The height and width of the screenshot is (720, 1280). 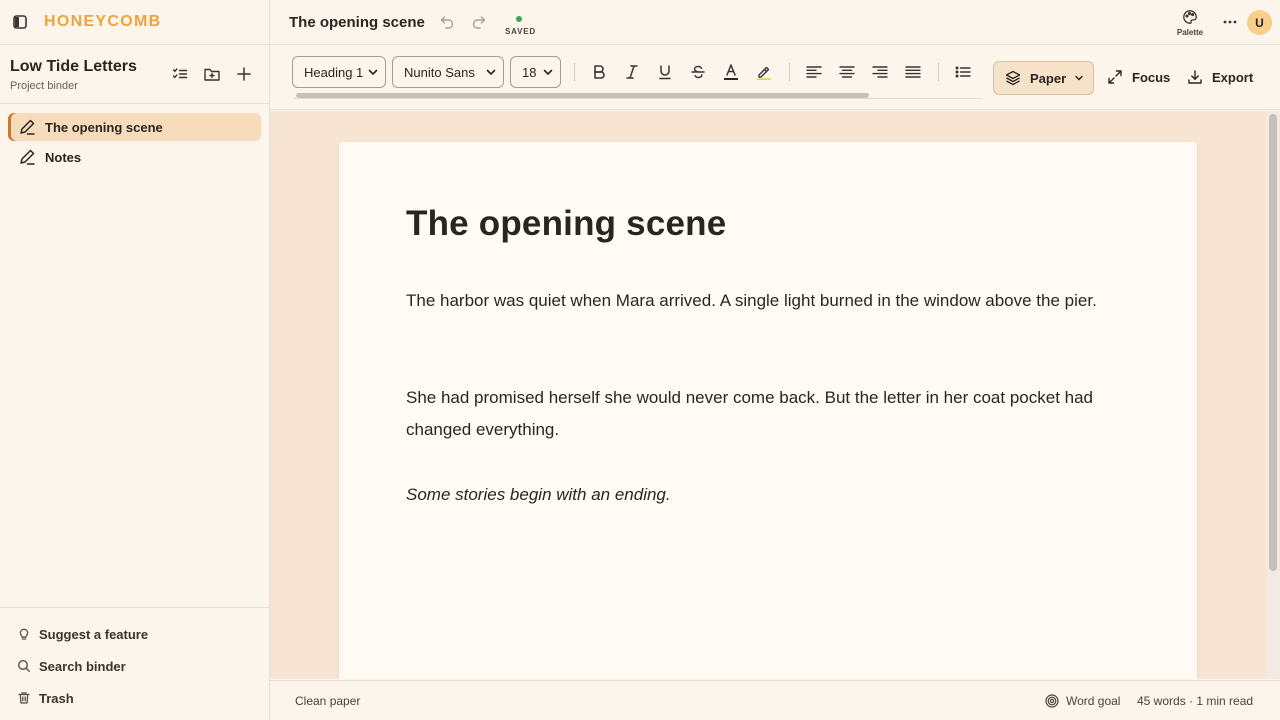 What do you see at coordinates (357, 22) in the screenshot?
I see `document-title: The opening scene` at bounding box center [357, 22].